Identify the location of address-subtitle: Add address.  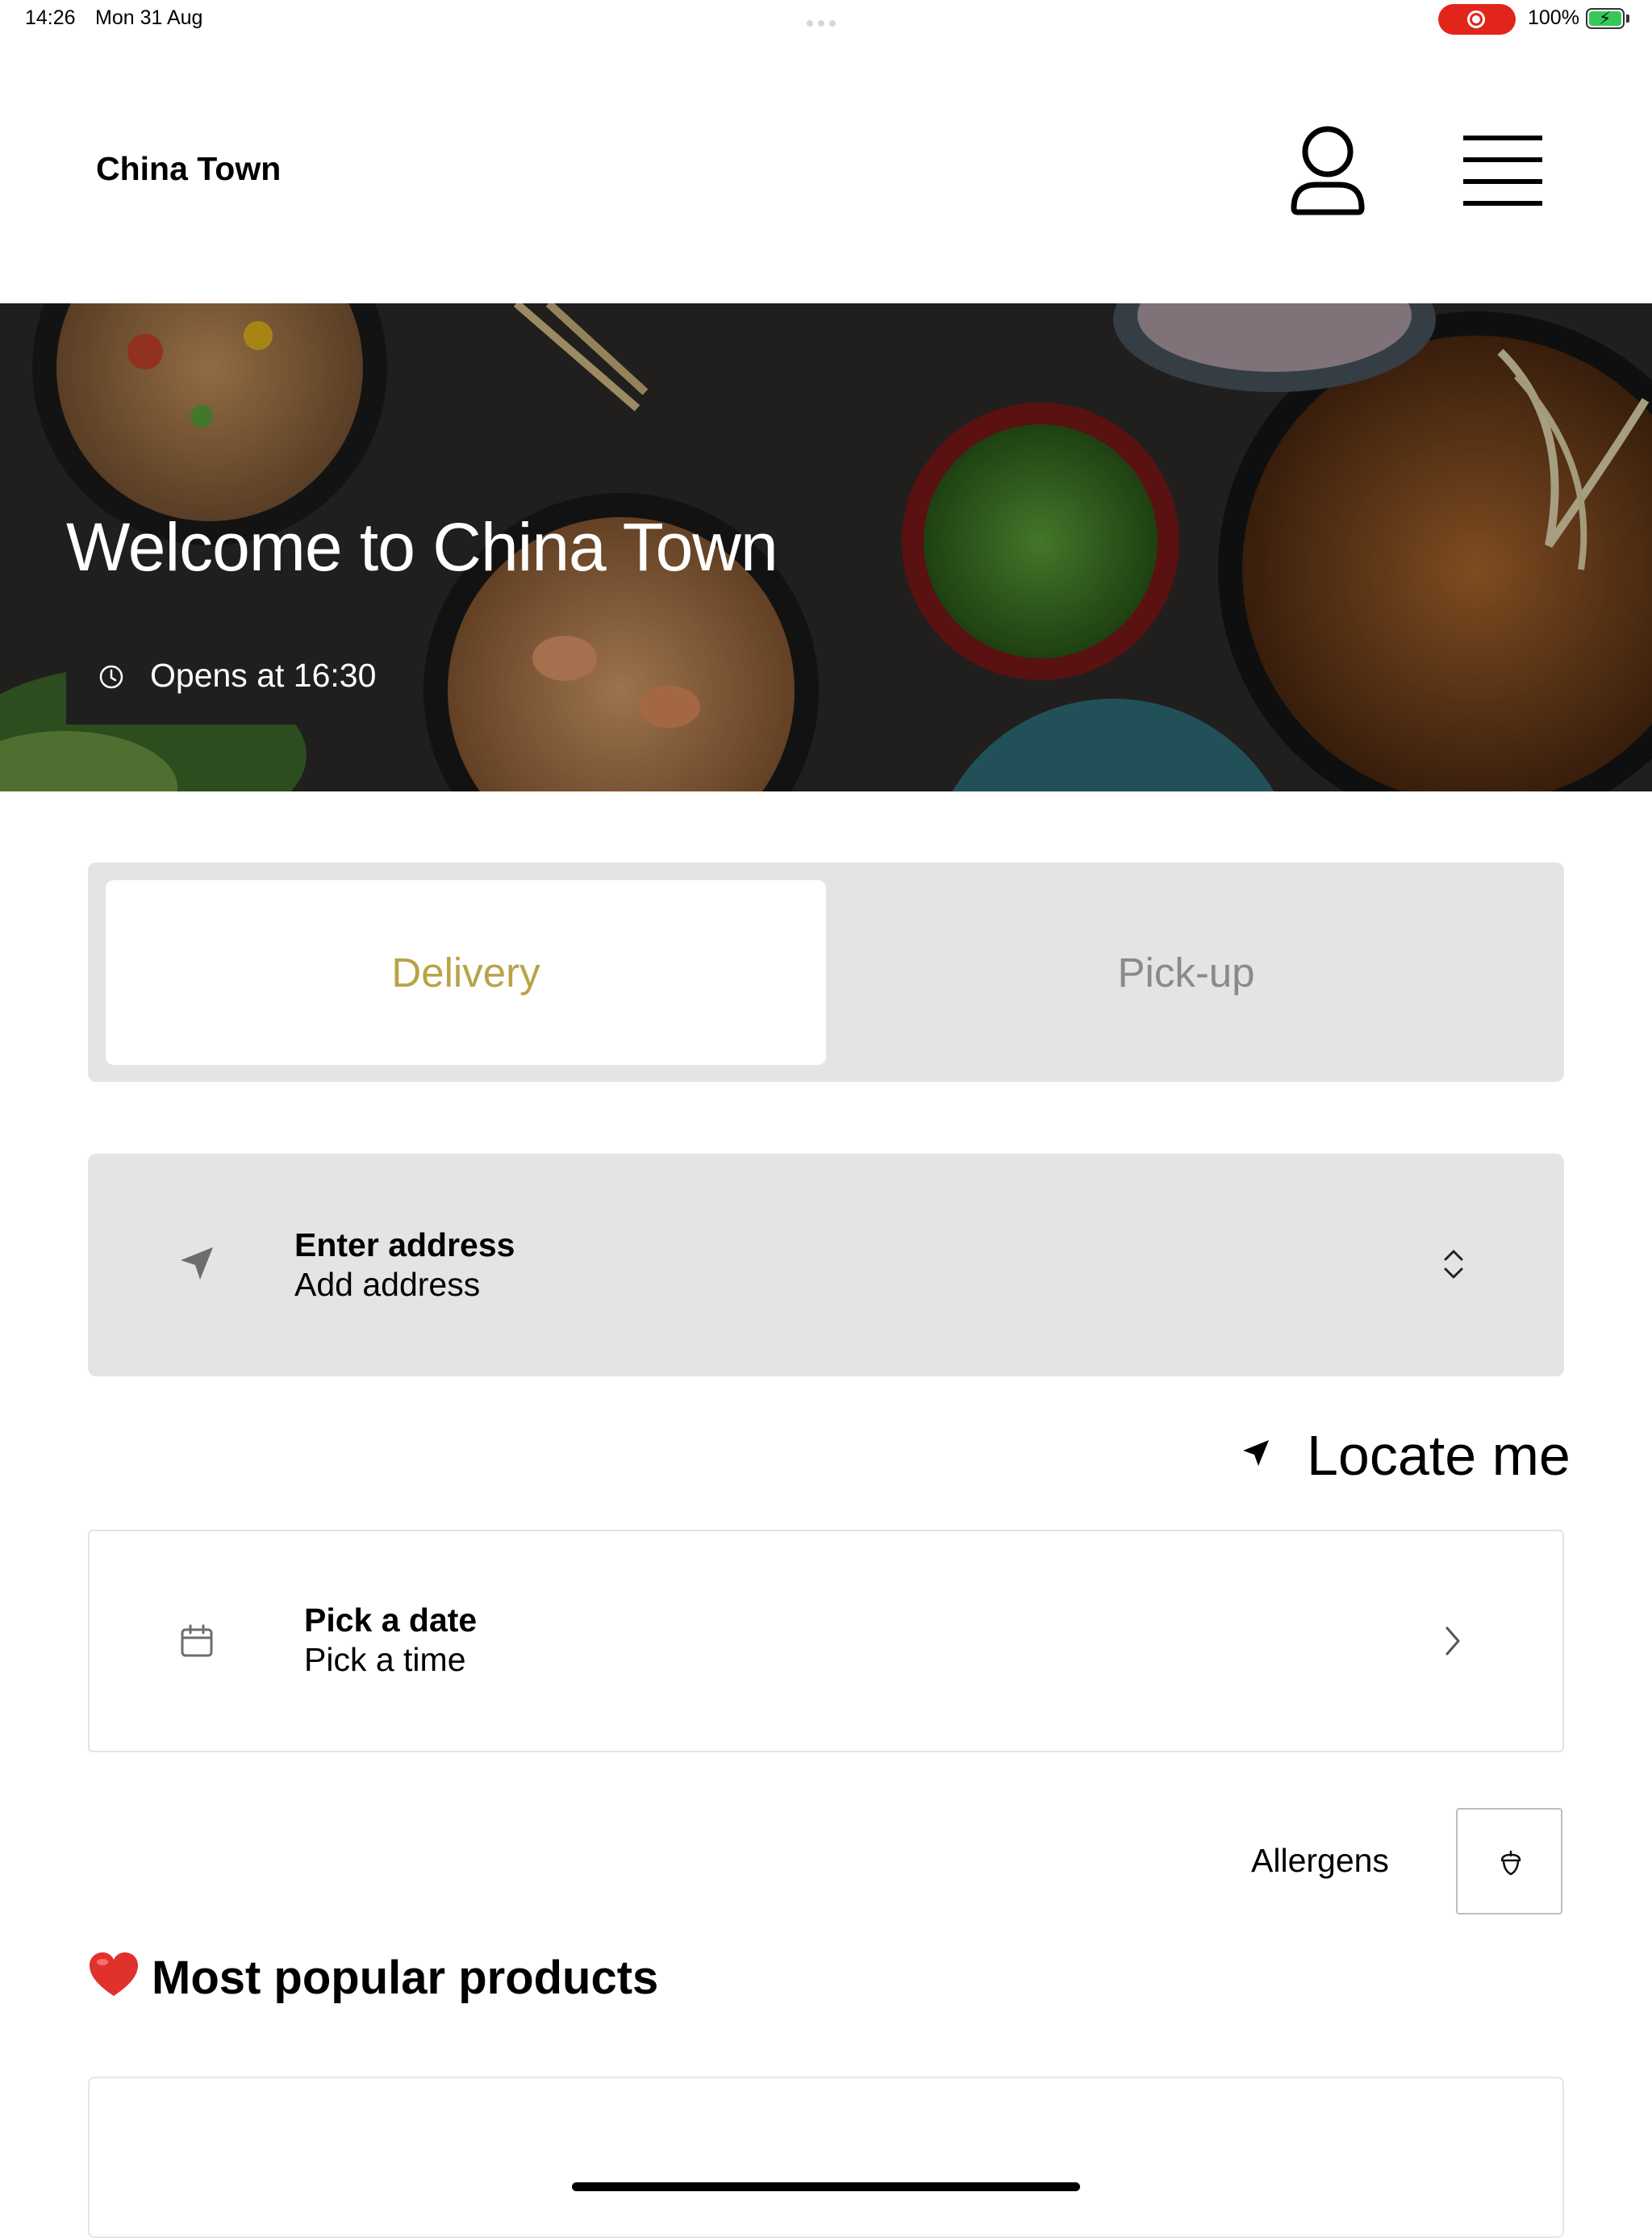
(387, 1285).